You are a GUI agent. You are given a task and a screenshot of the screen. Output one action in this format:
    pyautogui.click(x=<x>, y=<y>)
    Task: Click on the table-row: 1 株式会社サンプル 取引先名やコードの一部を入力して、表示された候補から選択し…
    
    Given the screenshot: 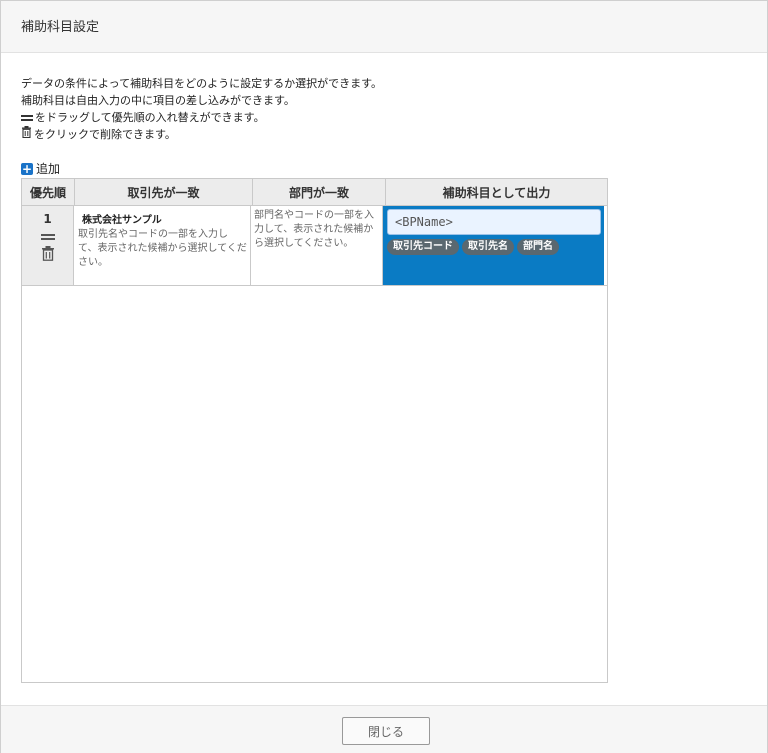 What is the action you would take?
    pyautogui.click(x=314, y=246)
    